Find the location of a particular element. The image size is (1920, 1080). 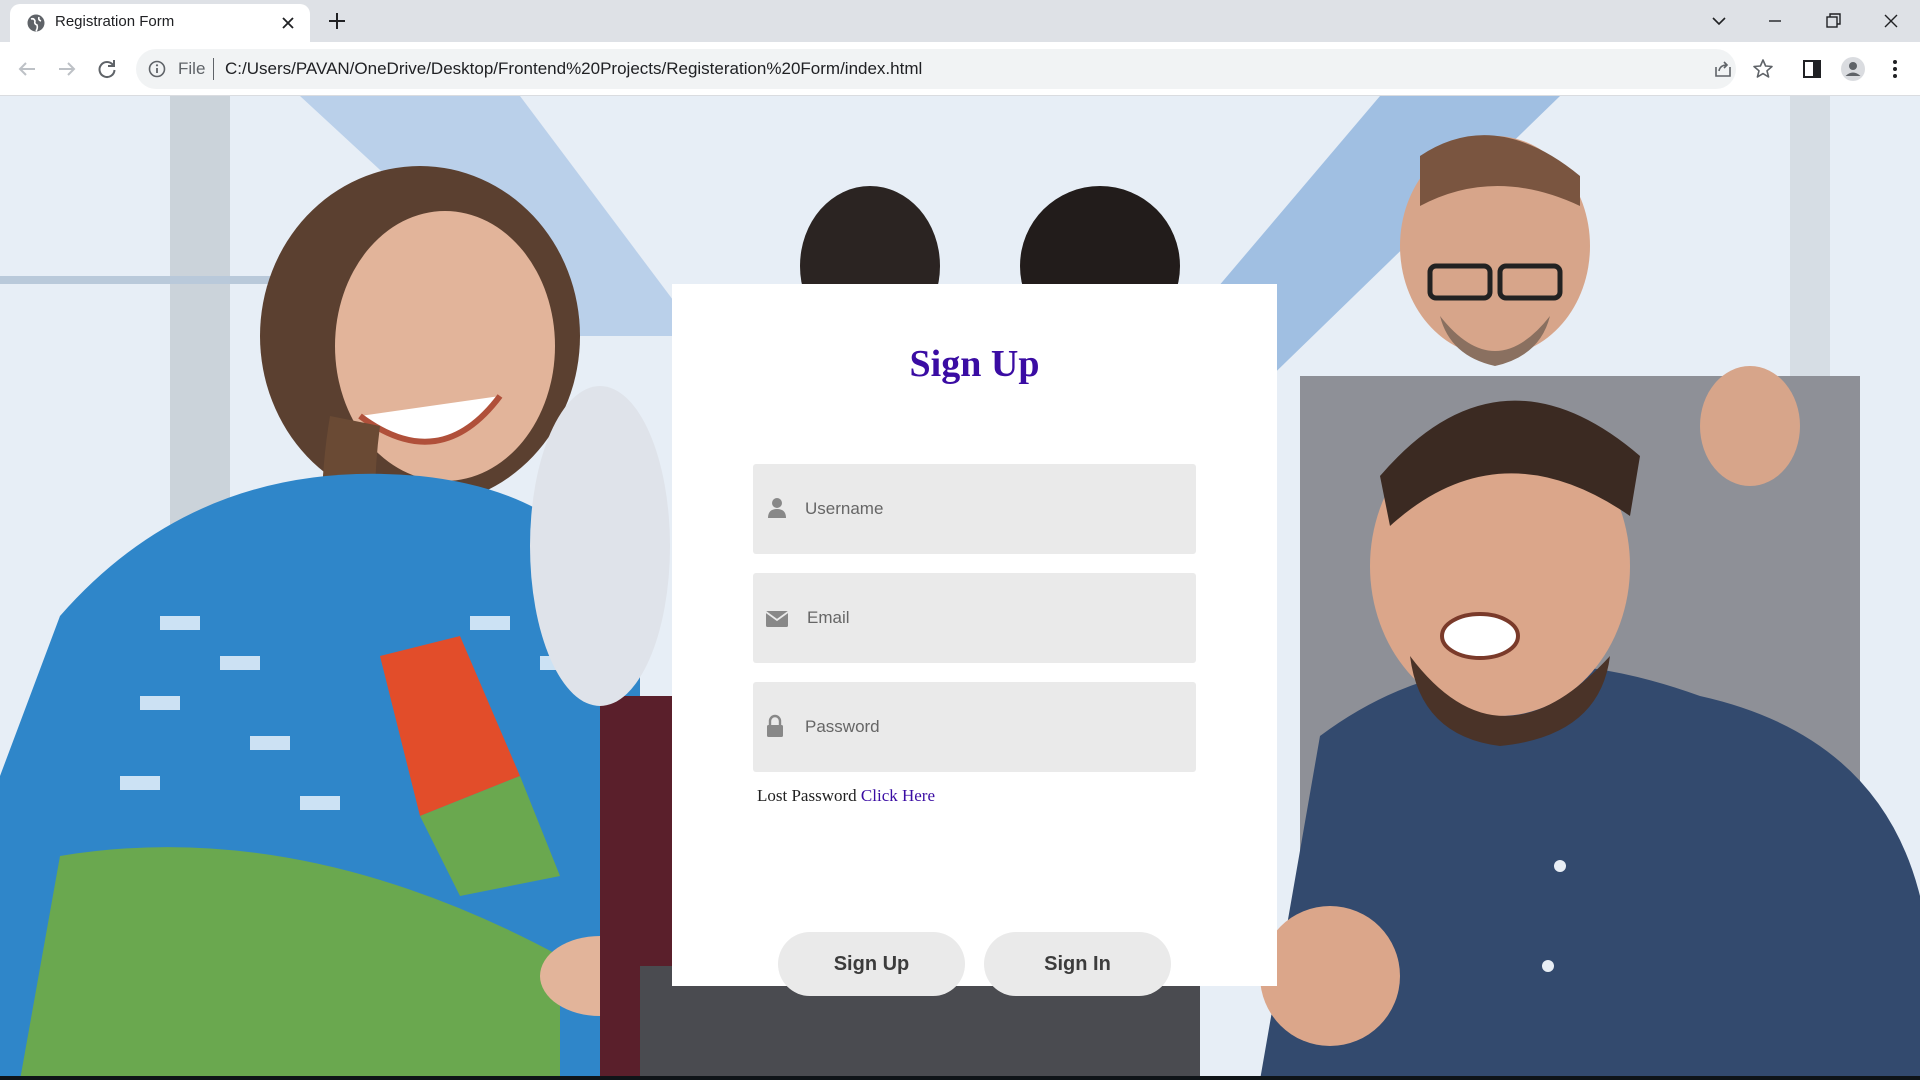

share-icon is located at coordinates (1723, 69).